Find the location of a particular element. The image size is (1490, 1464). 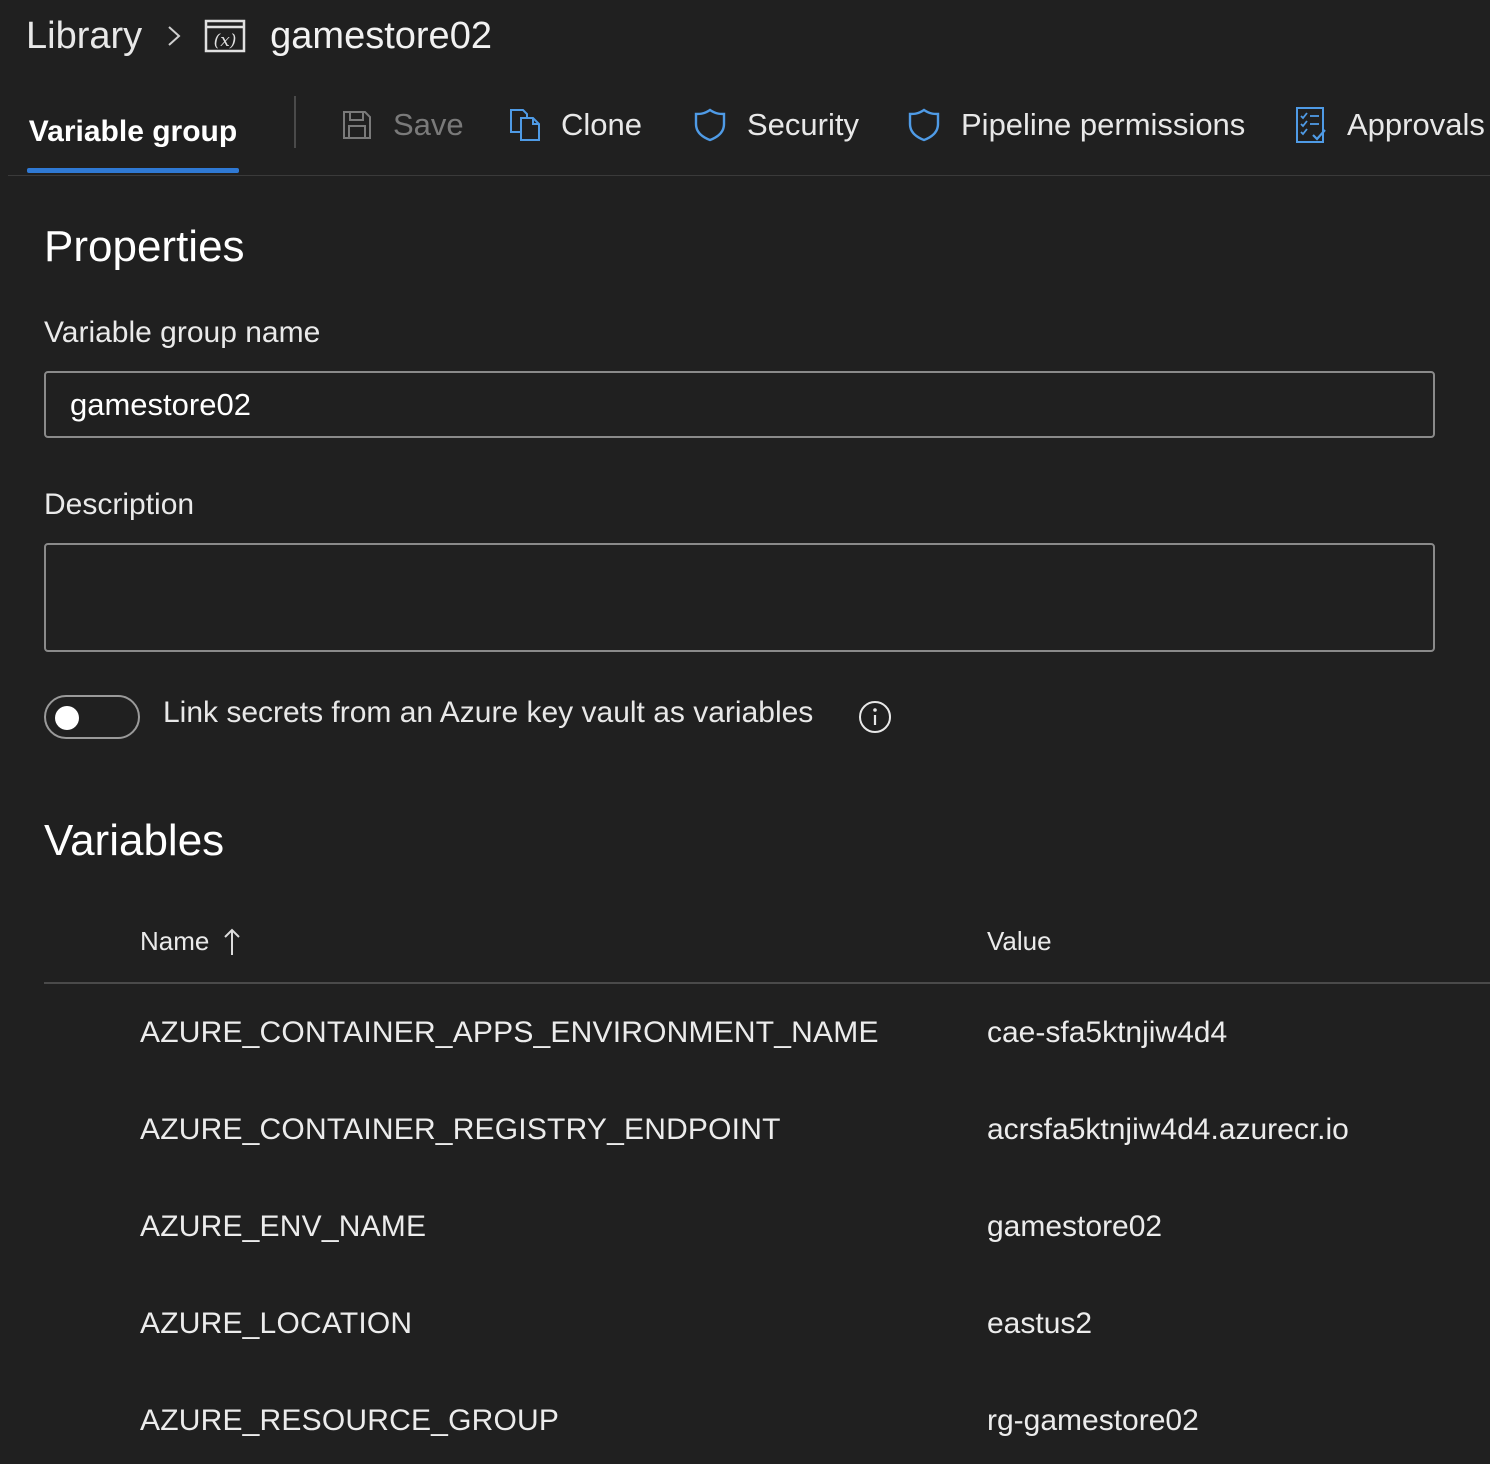

save-icon is located at coordinates (357, 125).